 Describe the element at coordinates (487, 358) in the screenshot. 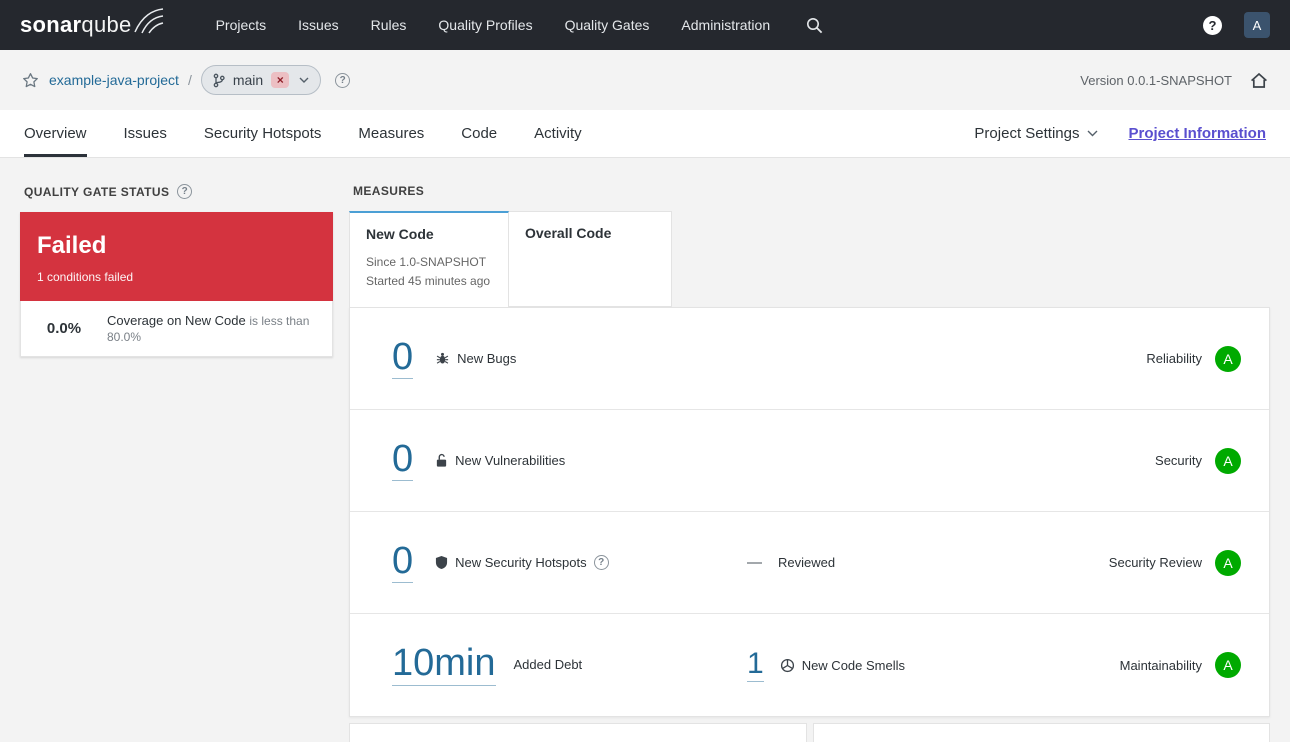

I see `new-bugs-label: New Bugs` at that location.